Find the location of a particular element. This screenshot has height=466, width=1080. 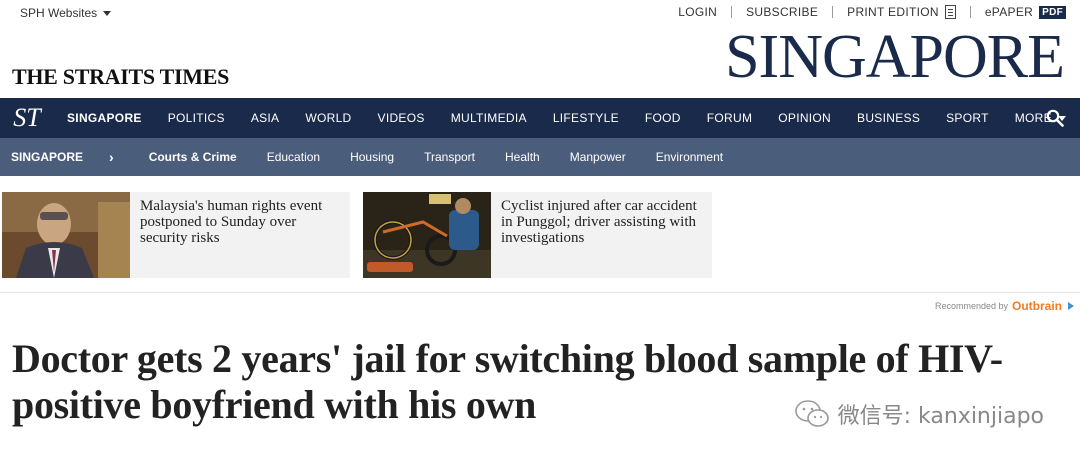

nav-item-food: FOOD is located at coordinates (663, 118).